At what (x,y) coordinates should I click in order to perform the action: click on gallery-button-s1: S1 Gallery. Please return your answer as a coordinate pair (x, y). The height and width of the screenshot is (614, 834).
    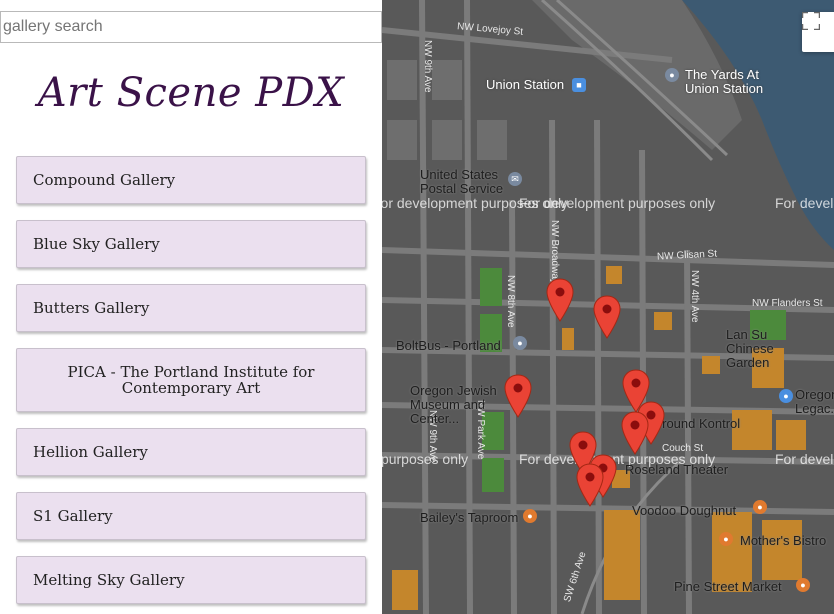
    Looking at the image, I should click on (191, 516).